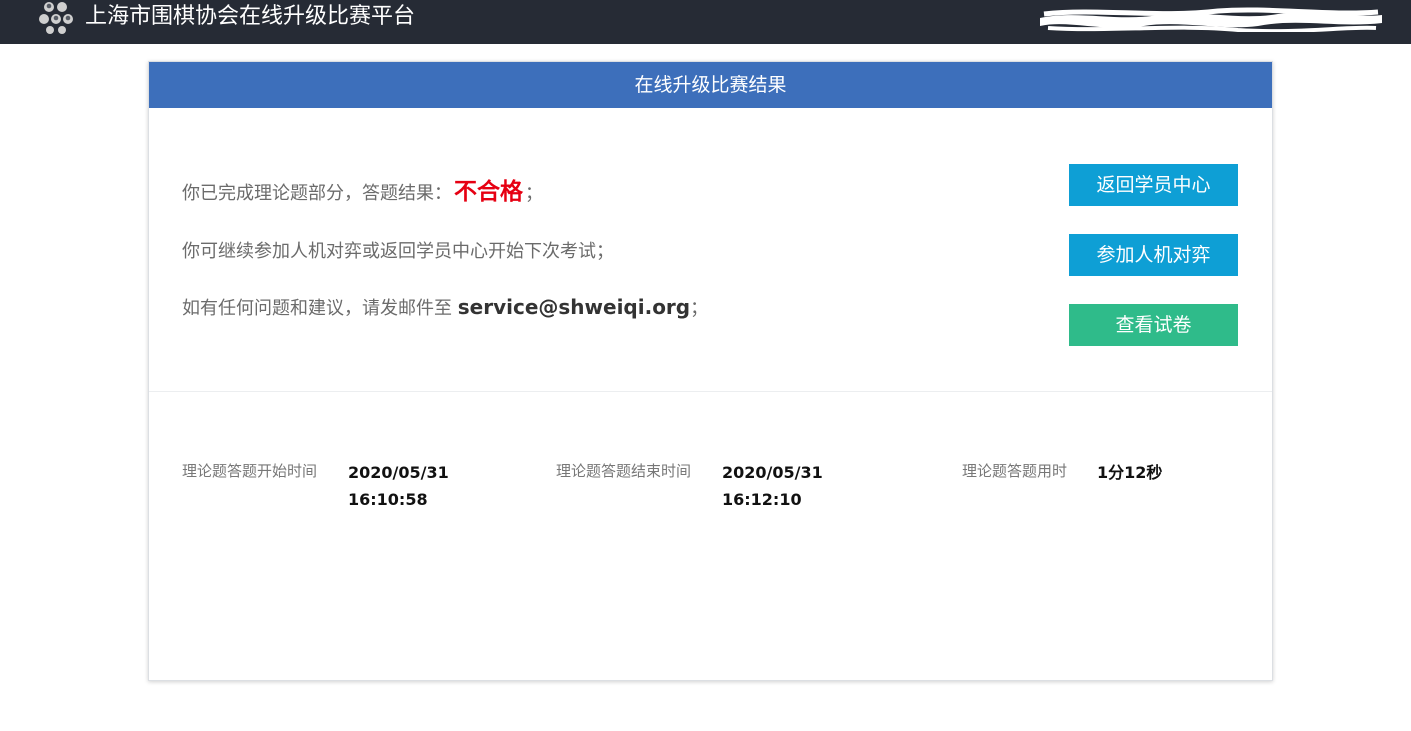 The image size is (1411, 731). What do you see at coordinates (772, 472) in the screenshot?
I see `end-date: 2020/05/31` at bounding box center [772, 472].